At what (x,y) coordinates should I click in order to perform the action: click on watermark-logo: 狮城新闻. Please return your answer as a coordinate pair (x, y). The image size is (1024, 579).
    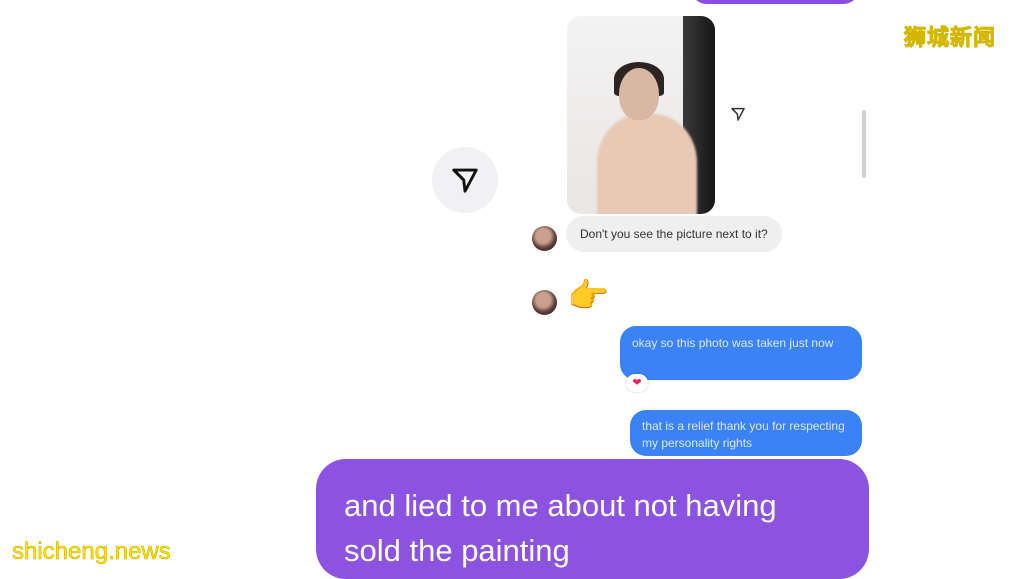
    Looking at the image, I should click on (950, 38).